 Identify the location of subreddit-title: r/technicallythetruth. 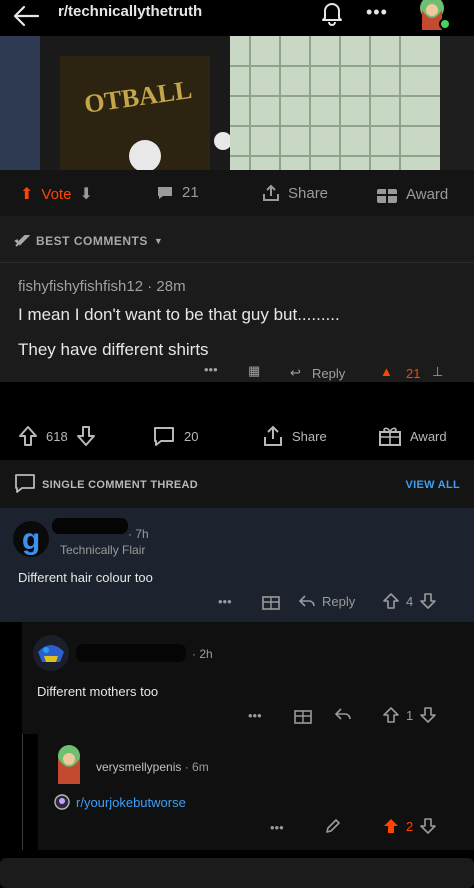
(130, 11).